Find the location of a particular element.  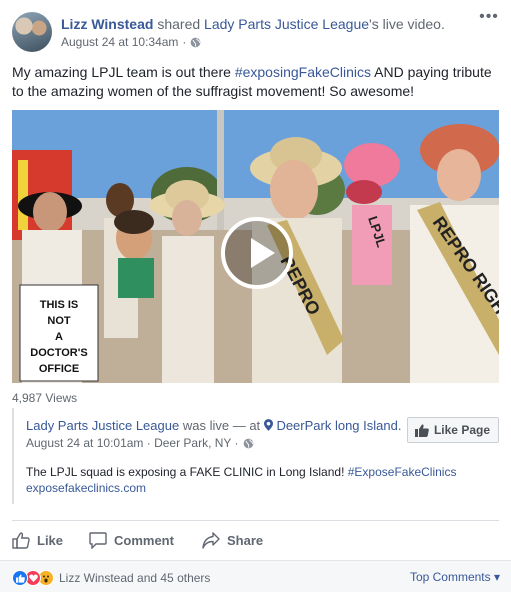

svg-text: A is located at coordinates (59, 337).